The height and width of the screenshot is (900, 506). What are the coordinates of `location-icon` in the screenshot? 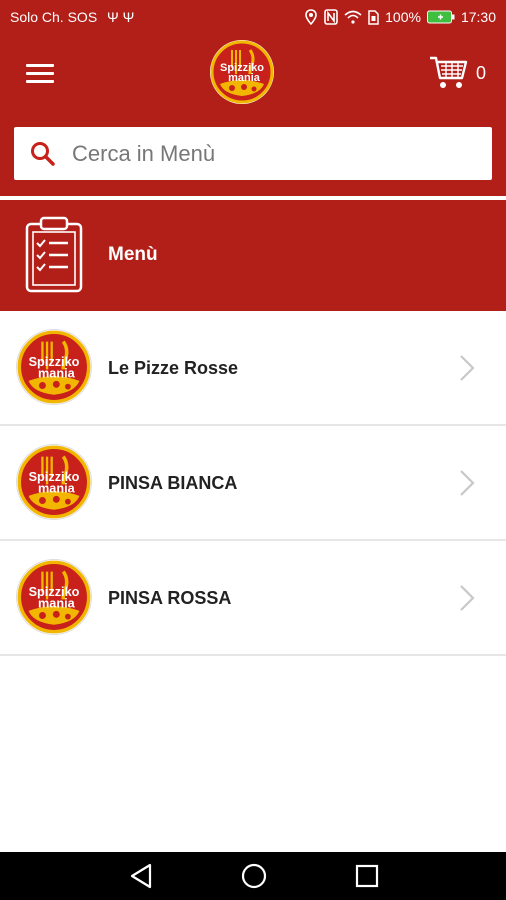 It's located at (311, 17).